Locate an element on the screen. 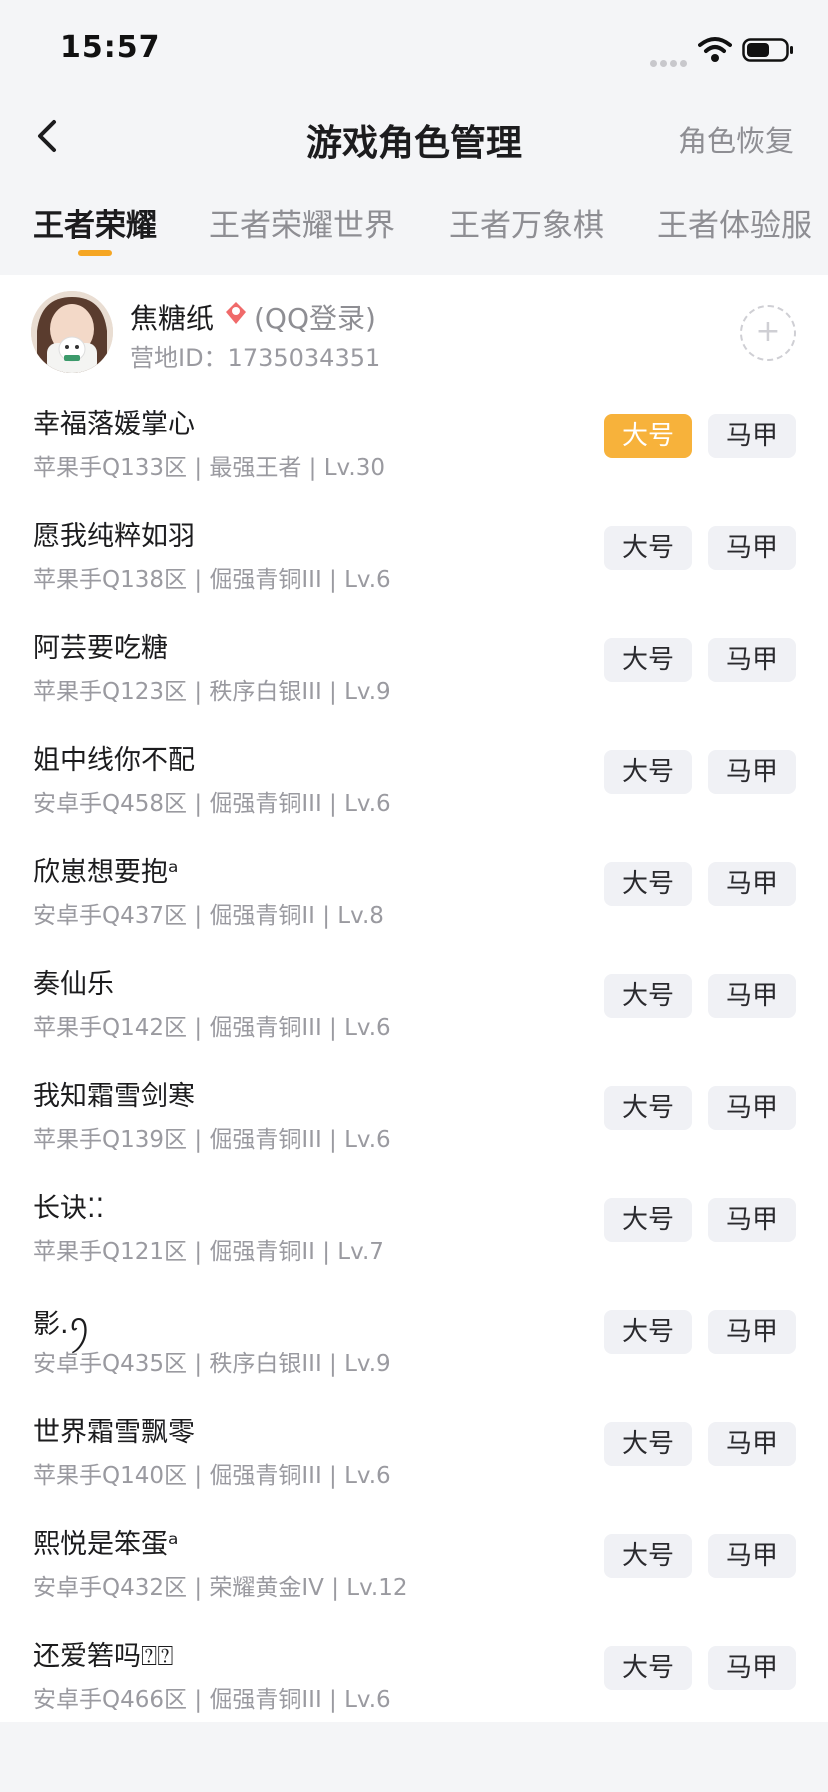 Image resolution: width=828 pixels, height=1792 pixels. role-server-info: 苹果手Q142区 | 倔强青铜III | Lv.6 is located at coordinates (212, 1028).